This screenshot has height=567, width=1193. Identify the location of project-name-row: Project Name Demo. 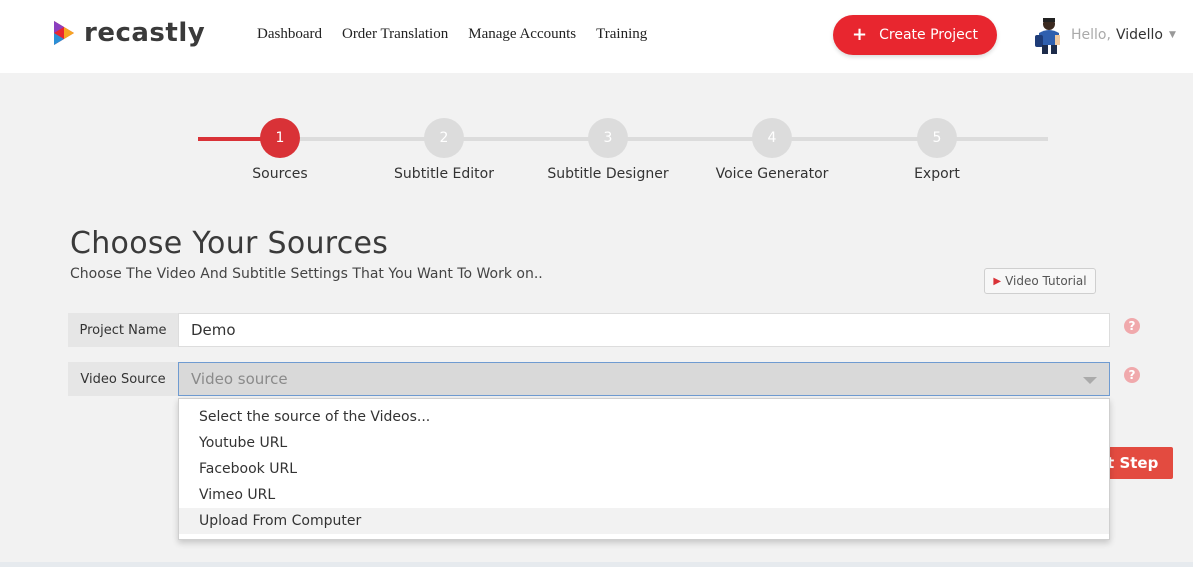
(589, 330).